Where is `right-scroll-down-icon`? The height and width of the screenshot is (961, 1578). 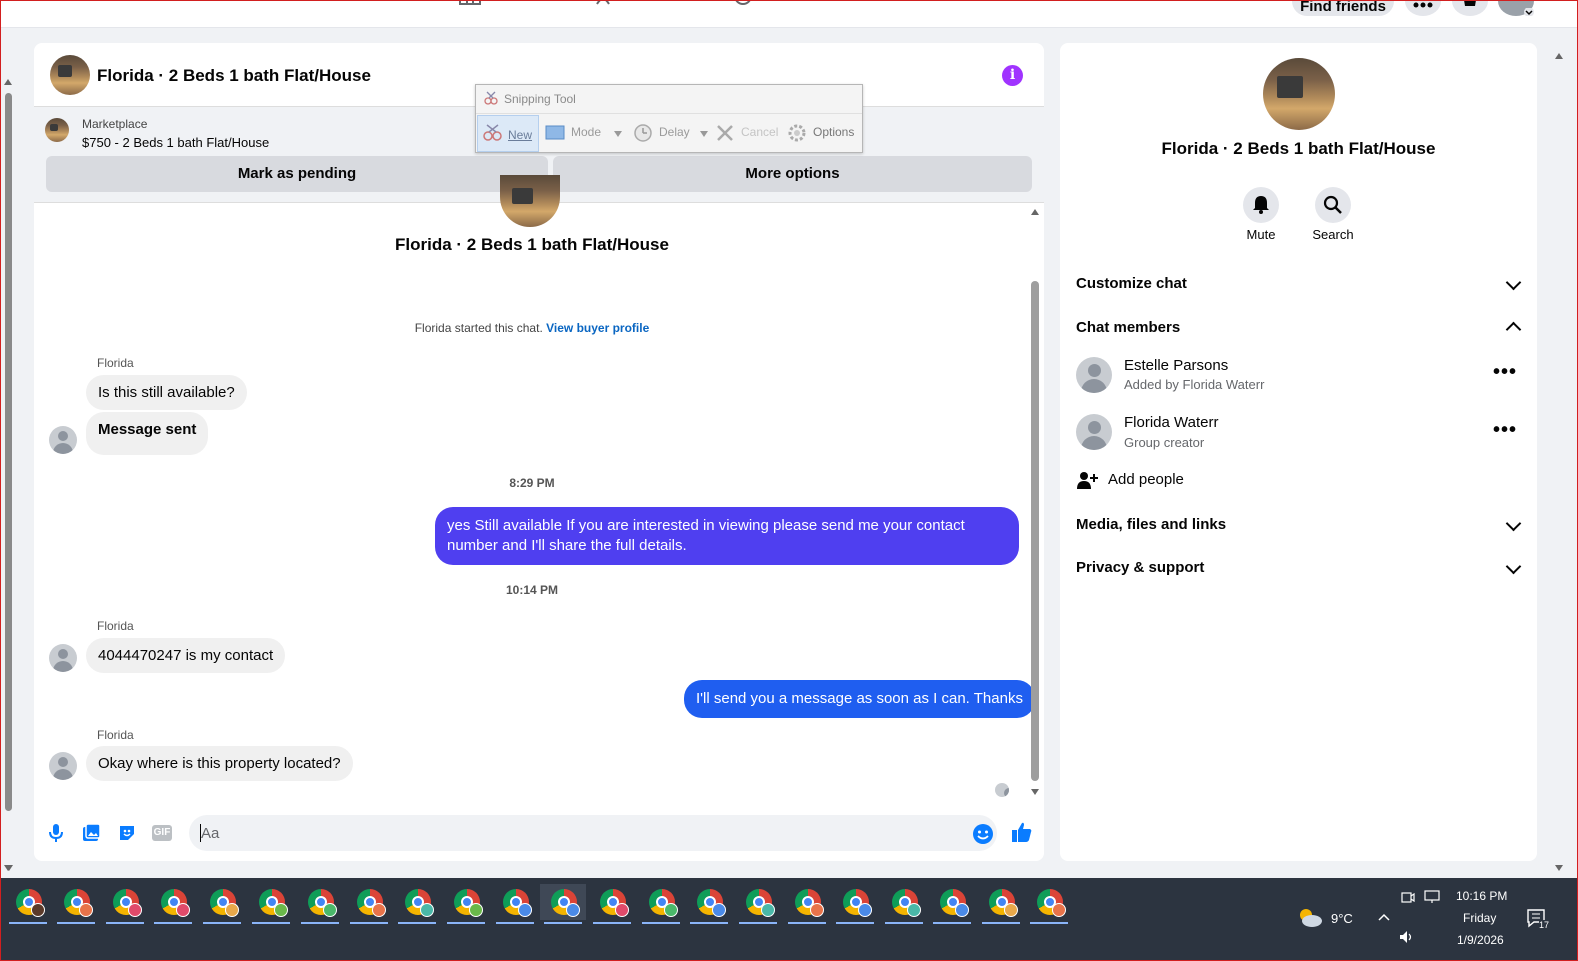 right-scroll-down-icon is located at coordinates (1559, 868).